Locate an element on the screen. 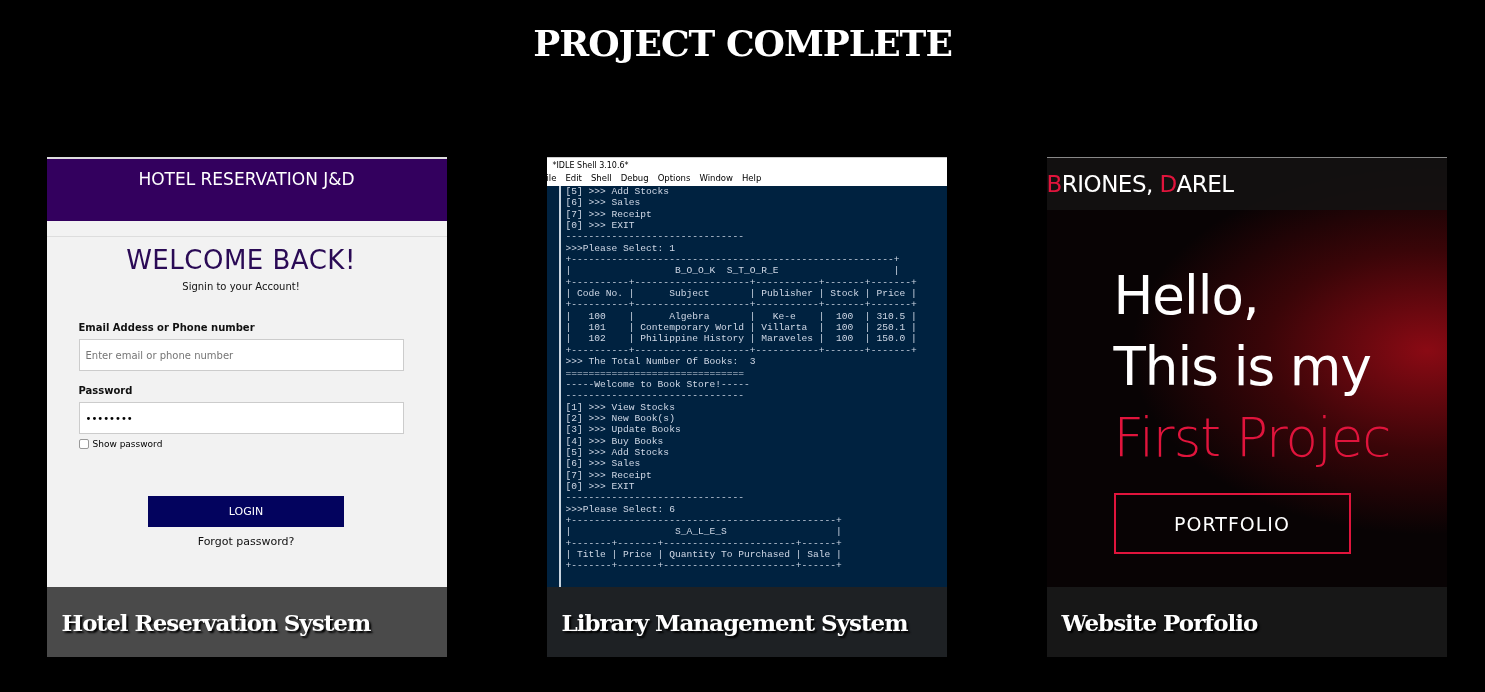 Image resolution: width=1485 pixels, height=692 pixels. menu-item: Help is located at coordinates (751, 178).